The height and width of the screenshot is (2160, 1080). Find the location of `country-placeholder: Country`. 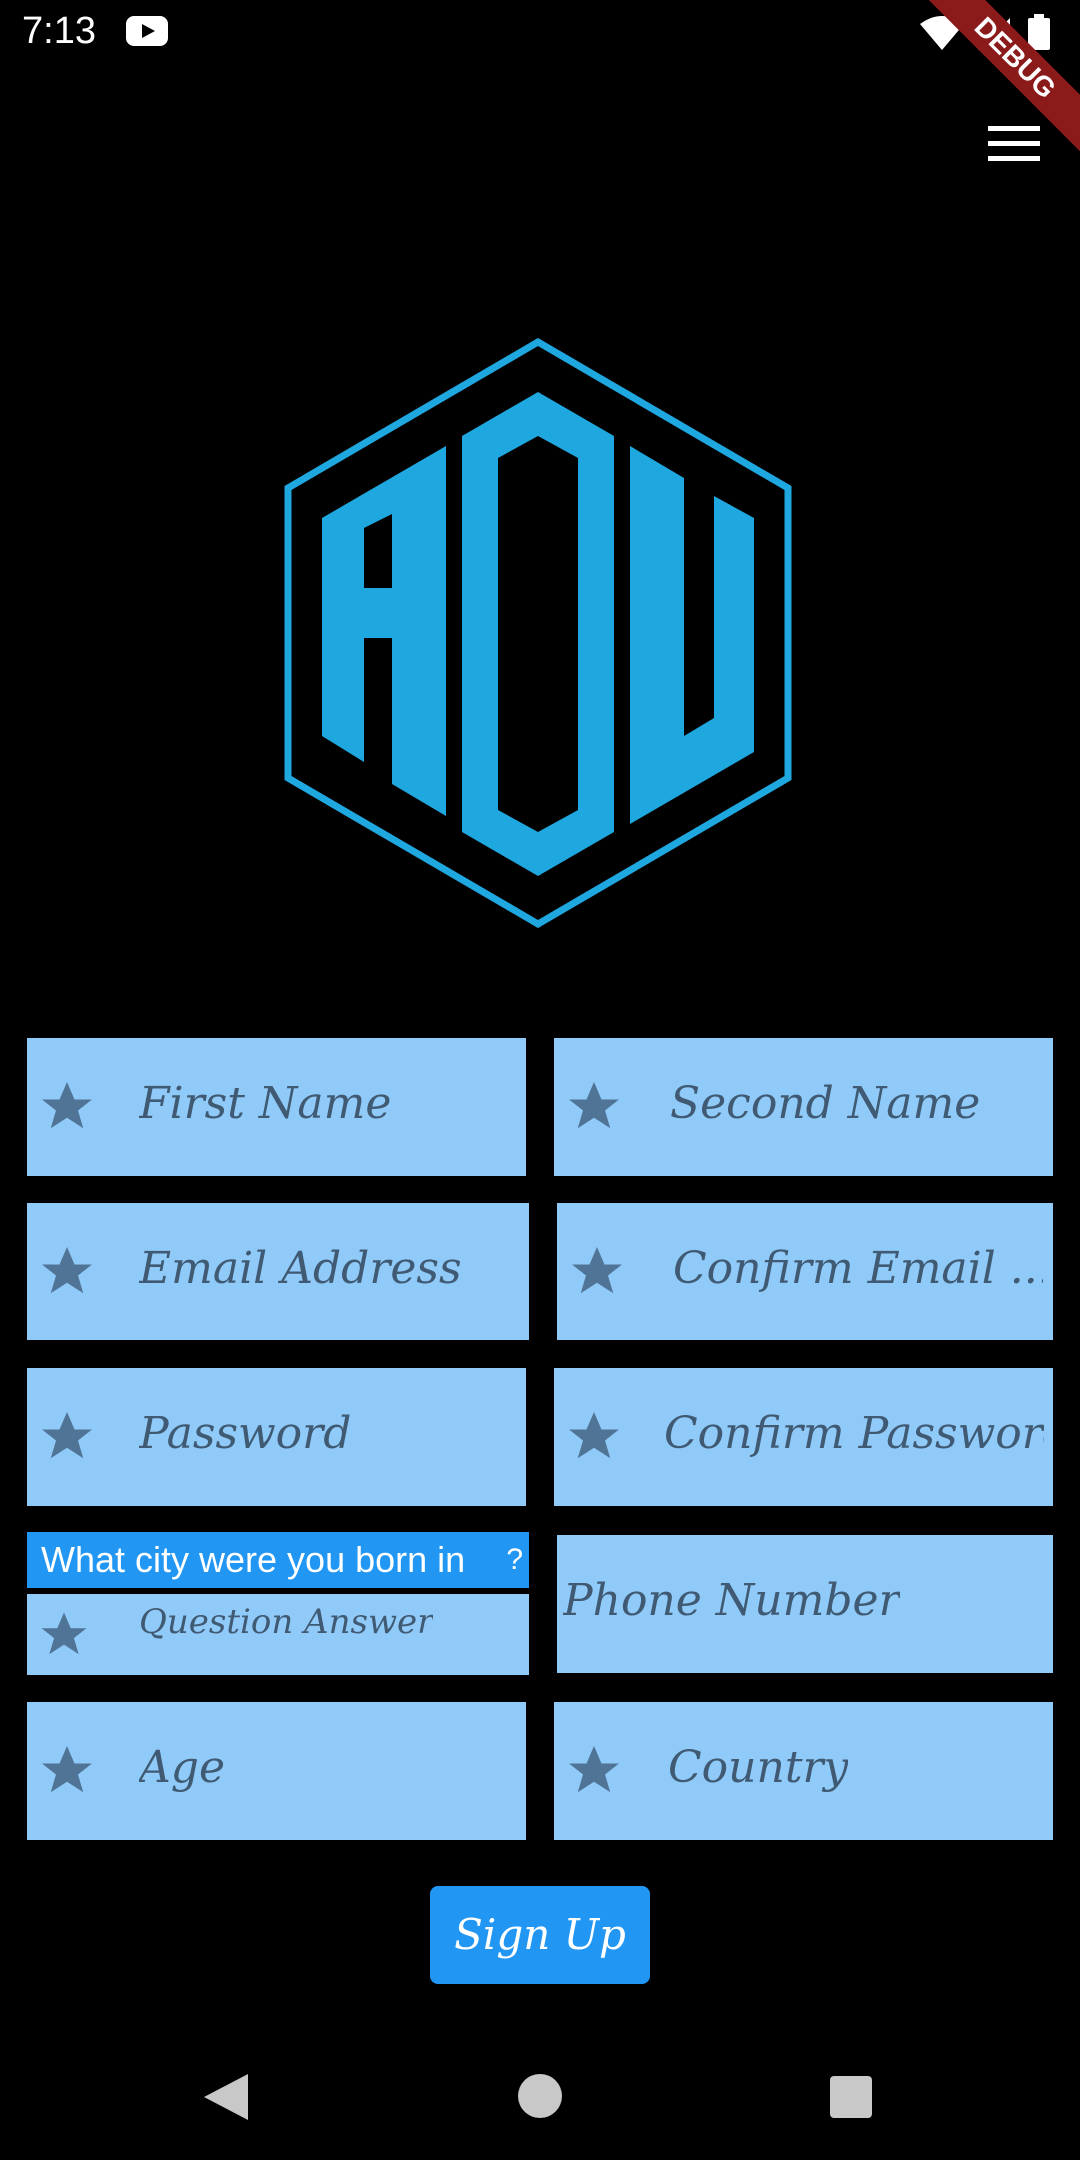

country-placeholder: Country is located at coordinates (758, 1767).